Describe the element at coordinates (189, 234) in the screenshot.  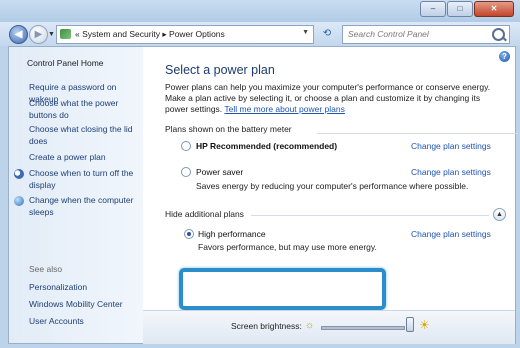
I see `plan-radio-high-performance` at that location.